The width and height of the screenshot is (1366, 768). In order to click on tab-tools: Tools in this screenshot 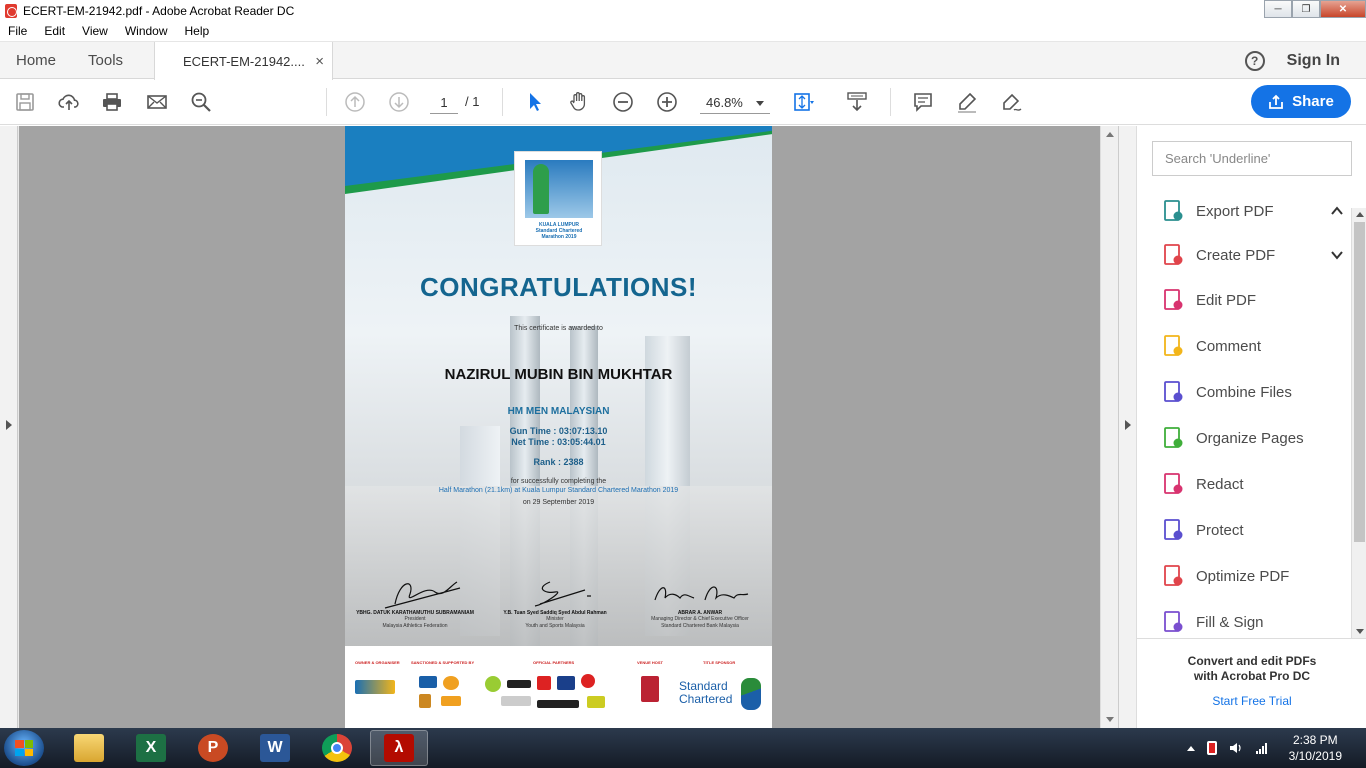, I will do `click(105, 60)`.